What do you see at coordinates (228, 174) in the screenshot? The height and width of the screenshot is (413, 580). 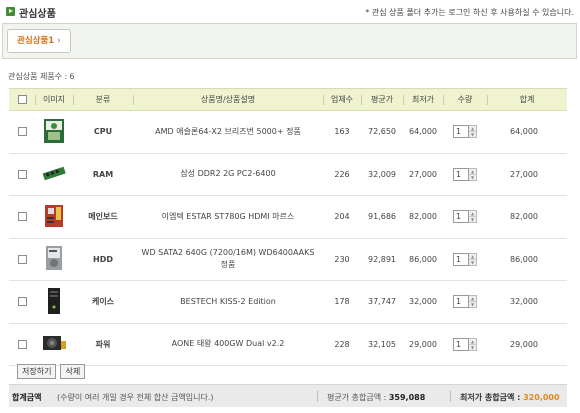 I see `row-product-name: 삼성 DDR2 2G PC2-6400` at bounding box center [228, 174].